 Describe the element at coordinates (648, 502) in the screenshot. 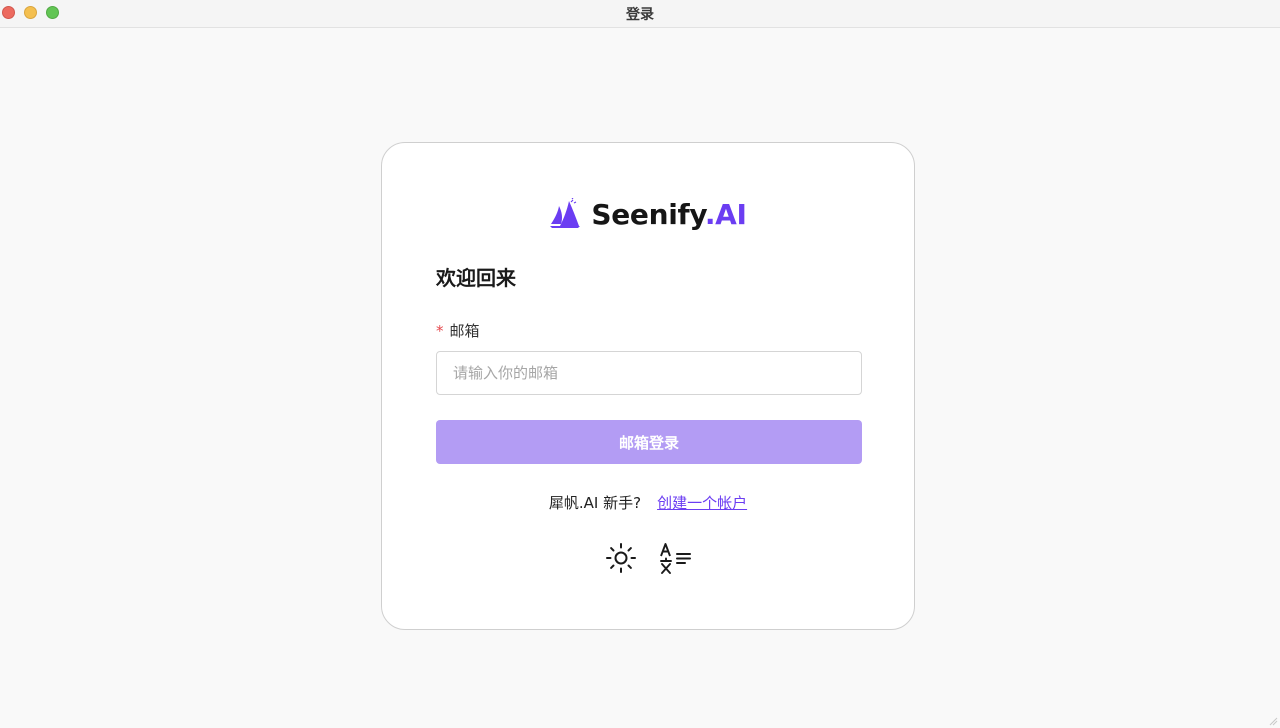

I see `signup-row: 犀帆.AI 新手? 创建一个帐户` at that location.